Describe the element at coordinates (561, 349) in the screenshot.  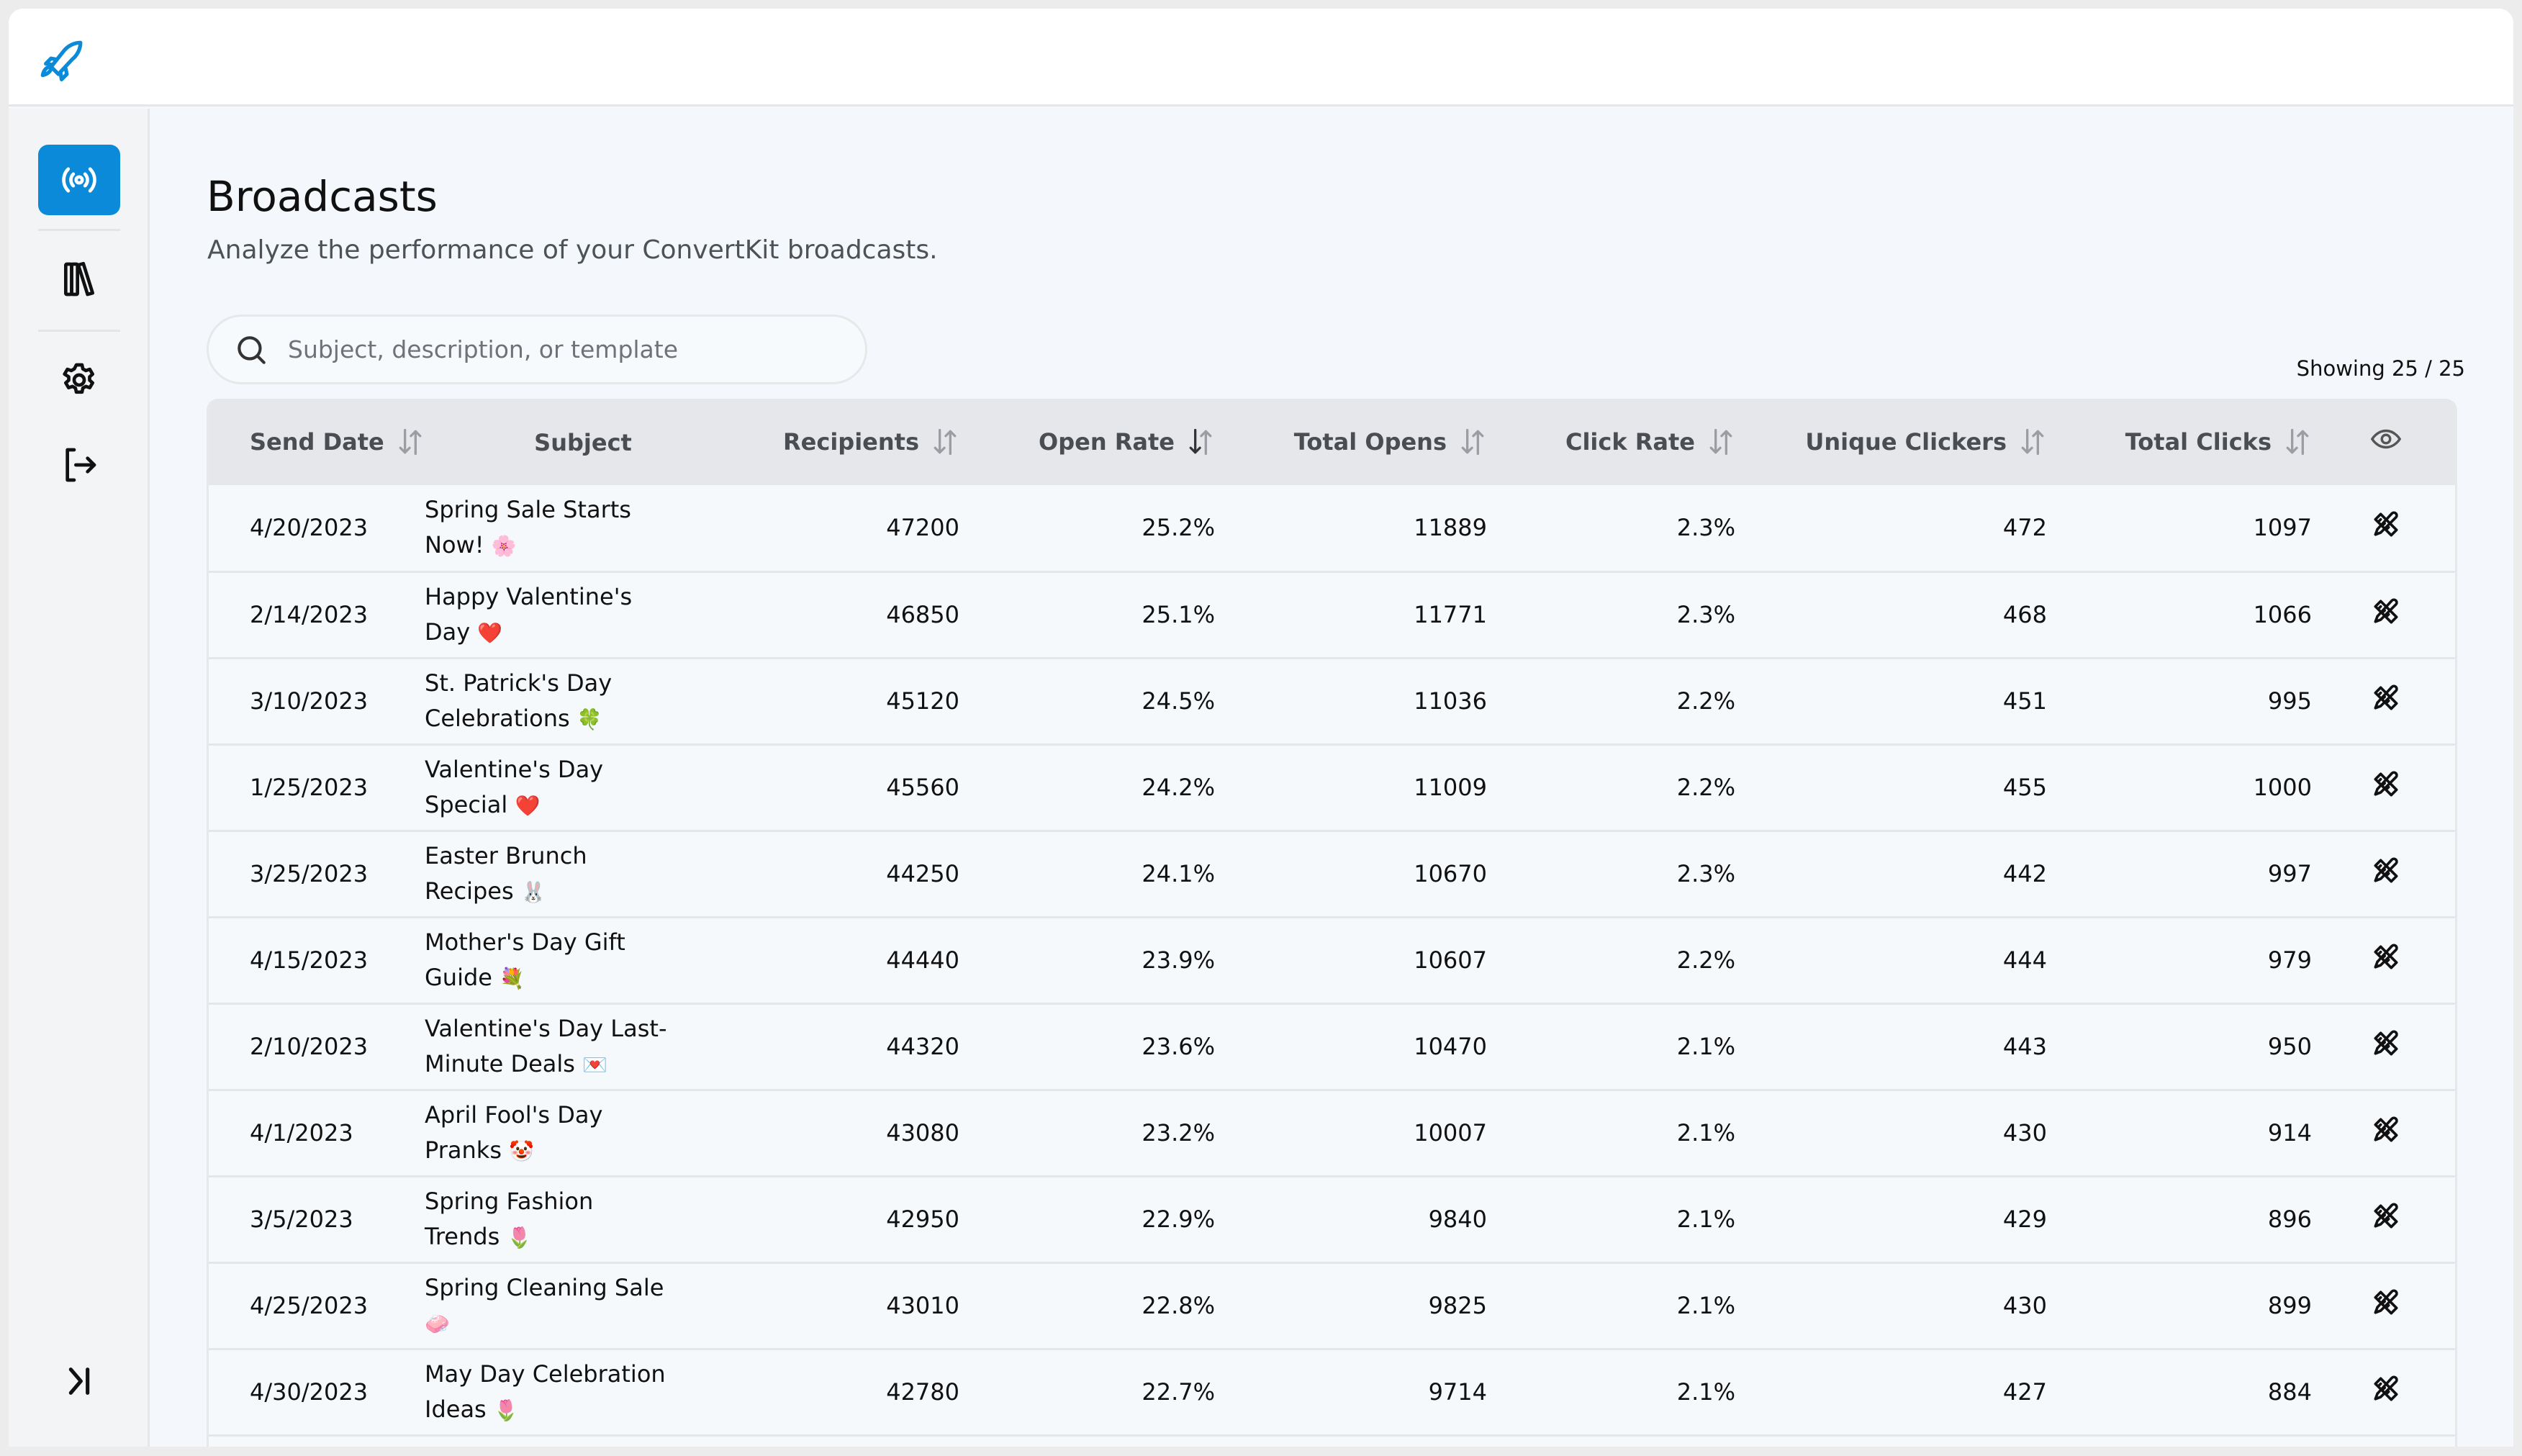
I see `search-input` at that location.